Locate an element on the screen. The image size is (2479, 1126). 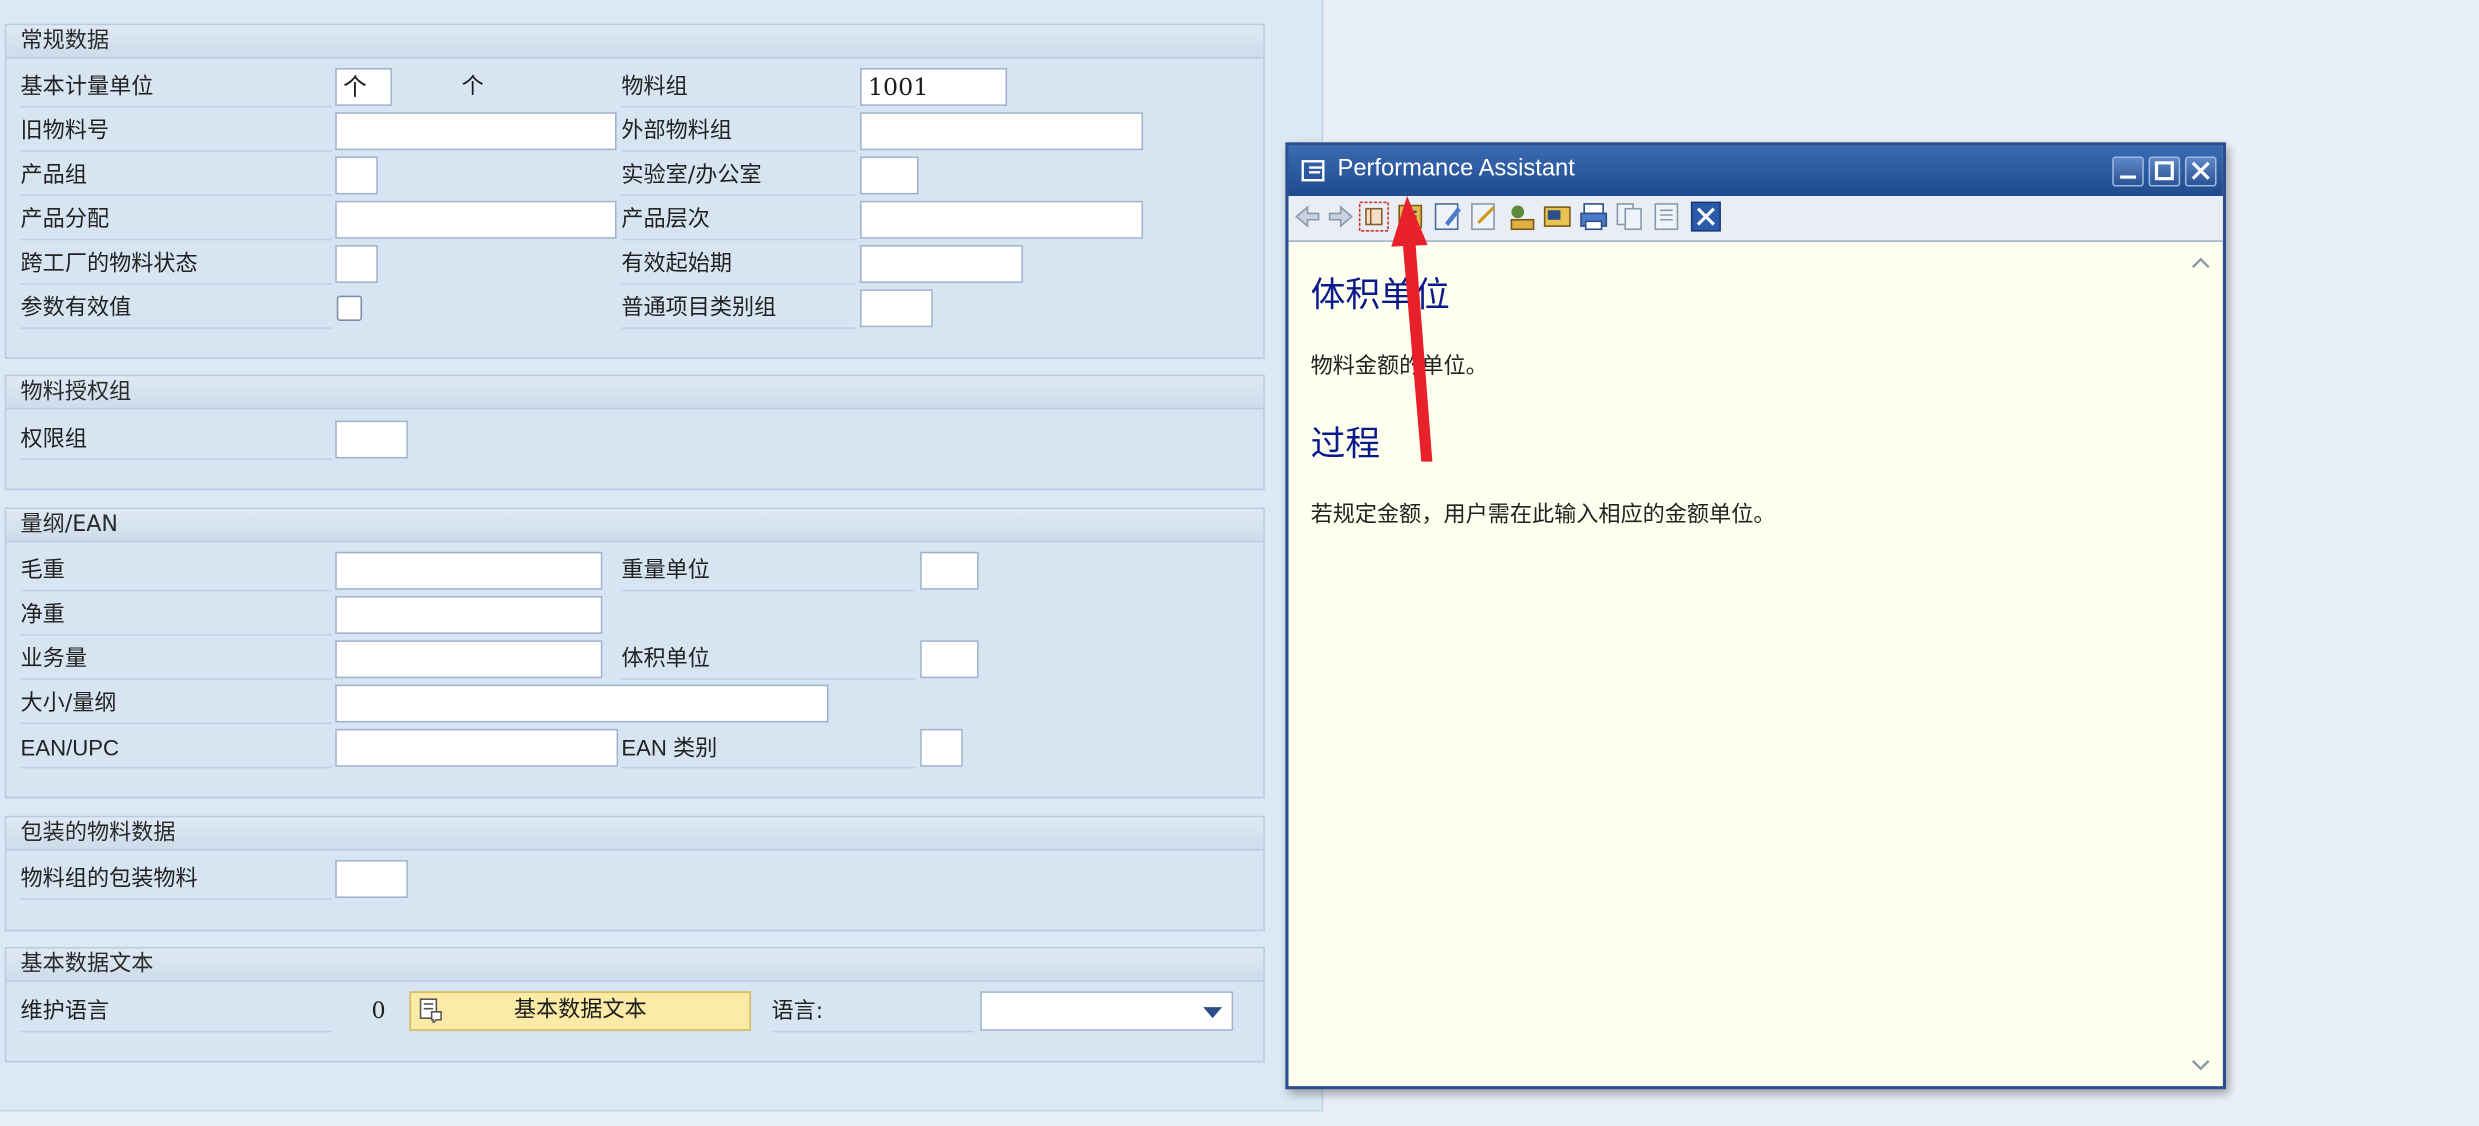
base-uom-input: 个 is located at coordinates (364, 86).